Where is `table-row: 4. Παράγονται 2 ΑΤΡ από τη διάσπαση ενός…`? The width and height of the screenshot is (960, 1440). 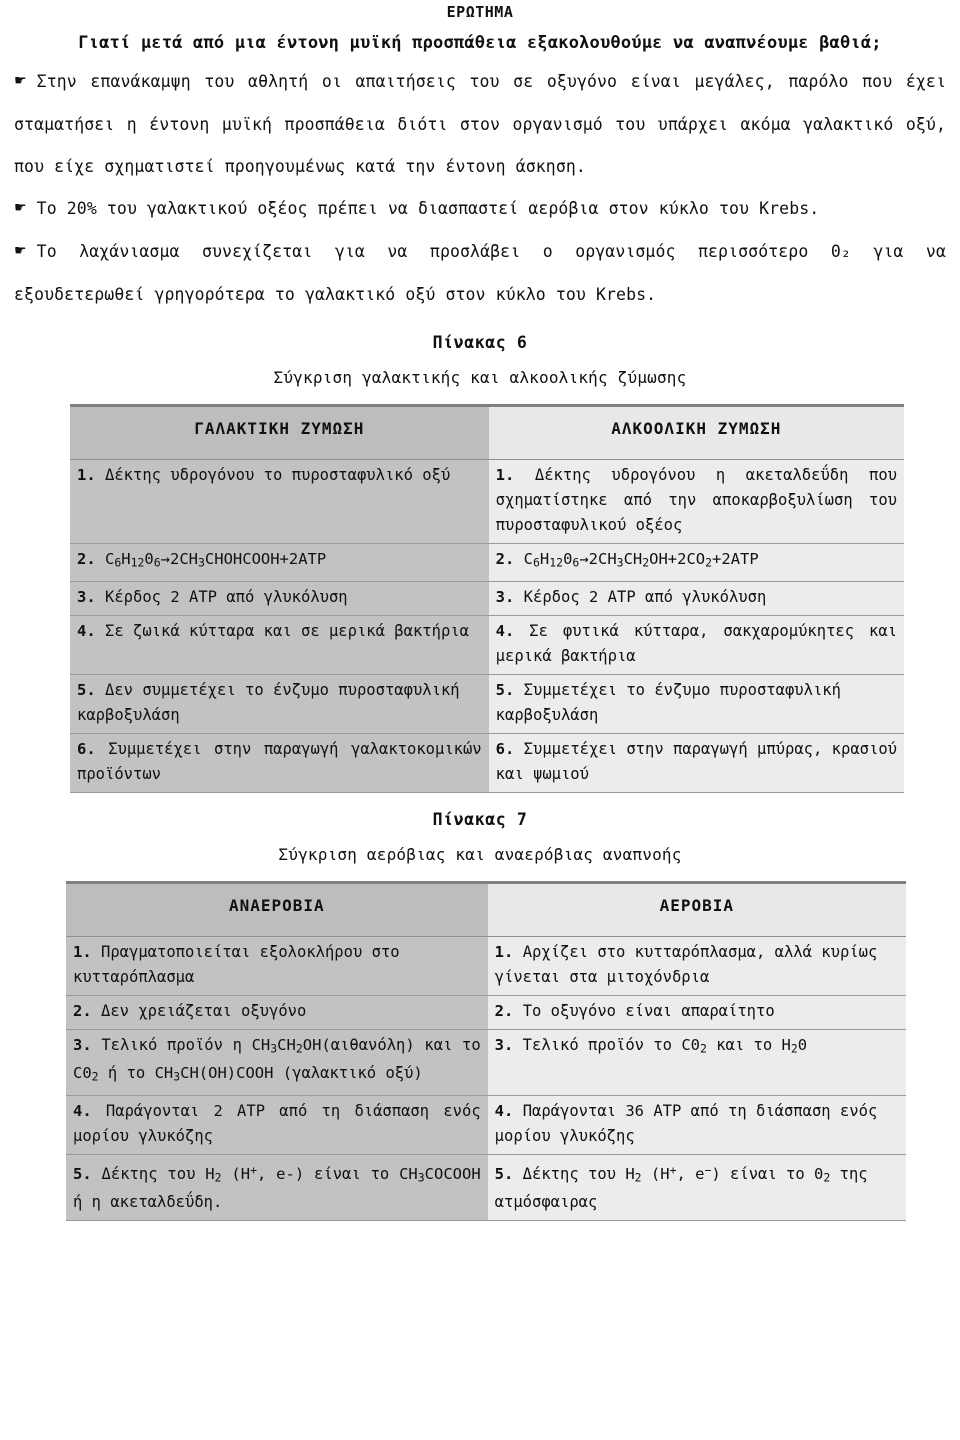 table-row: 4. Παράγονται 2 ΑΤΡ από τη διάσπαση ενός… is located at coordinates (486, 1125).